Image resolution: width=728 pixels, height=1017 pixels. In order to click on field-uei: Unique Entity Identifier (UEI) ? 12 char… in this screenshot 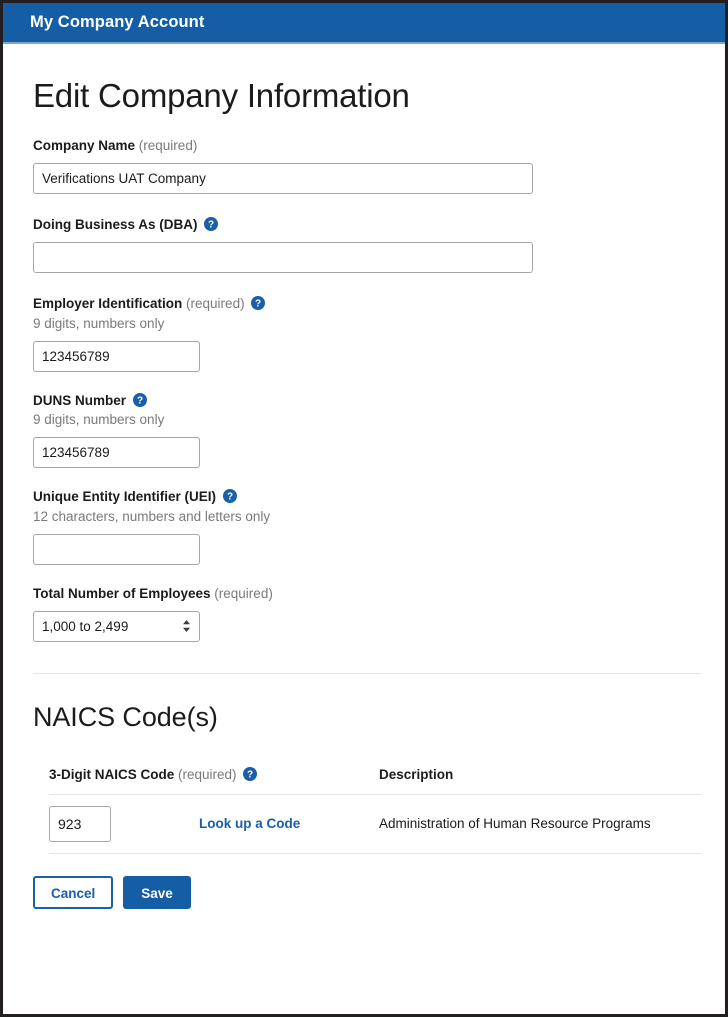, I will do `click(365, 527)`.